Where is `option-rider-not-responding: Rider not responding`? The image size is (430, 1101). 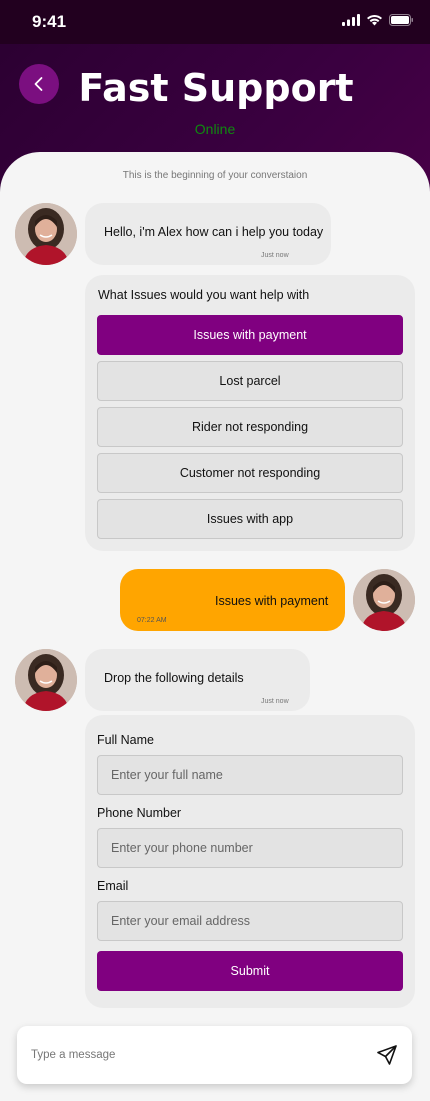
option-rider-not-responding: Rider not responding is located at coordinates (250, 427).